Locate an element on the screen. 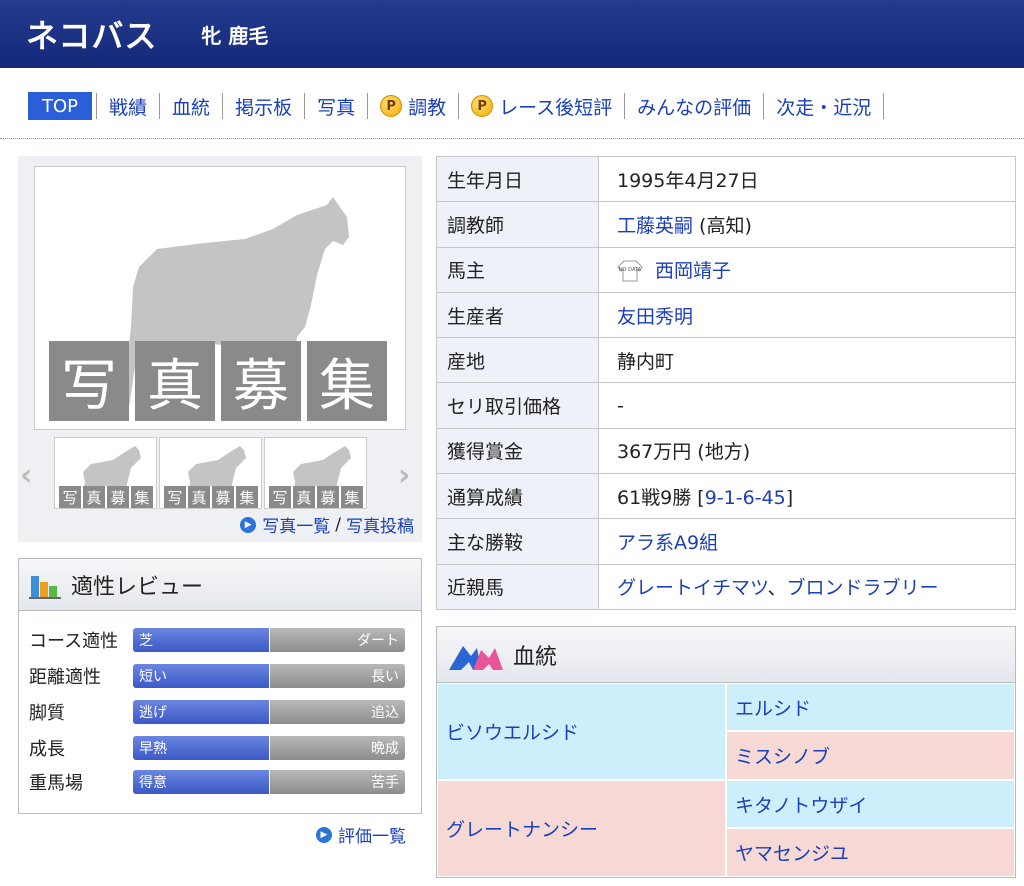  pedigree-dam: グレートナンシー is located at coordinates (581, 828).